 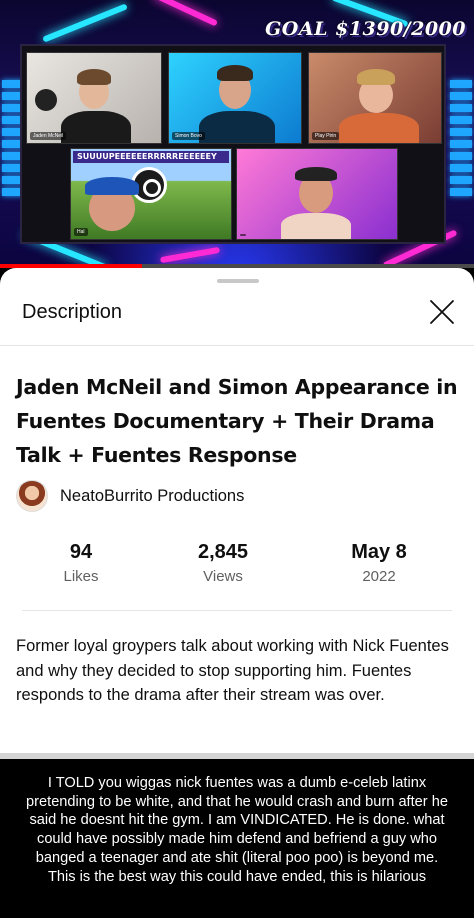 I want to click on likes-stat: 94 Likes, so click(x=81, y=561).